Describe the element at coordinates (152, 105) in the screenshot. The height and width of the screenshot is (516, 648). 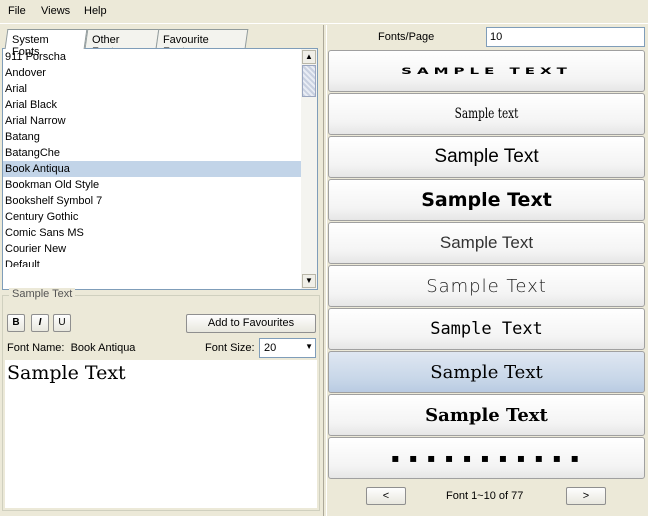
I see `font-list-item: Arial Black` at that location.